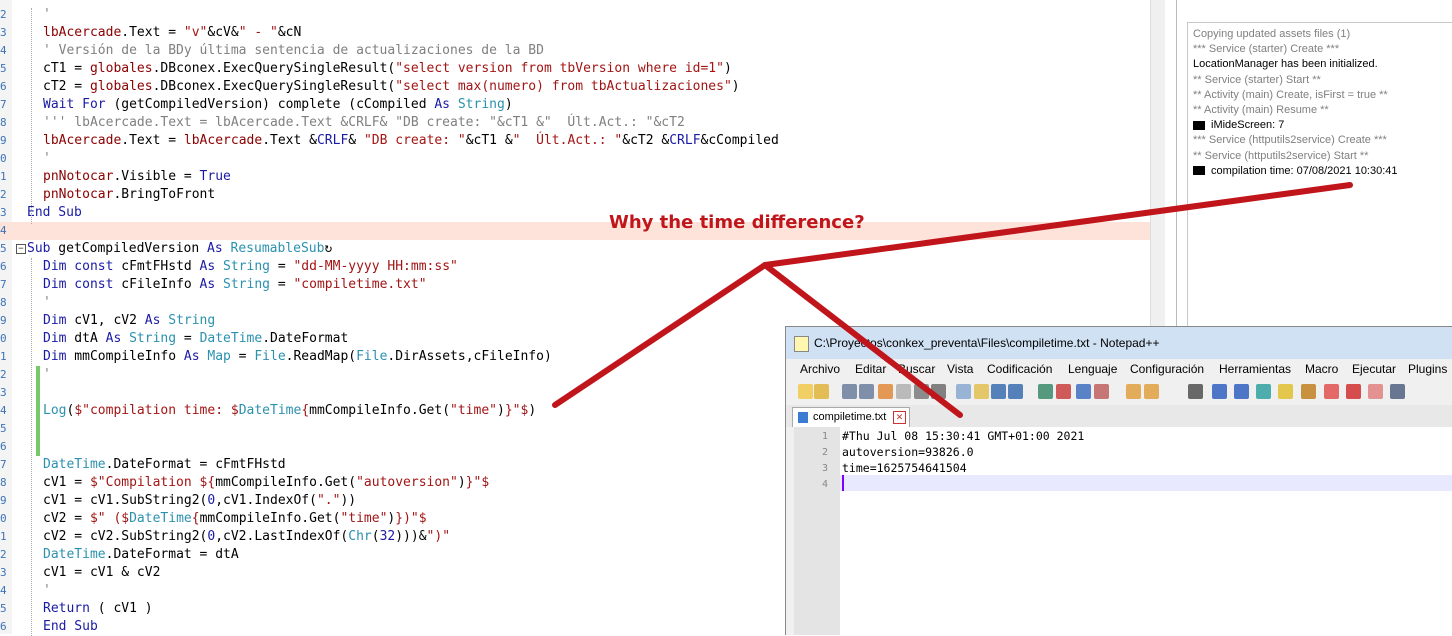  What do you see at coordinates (1374, 369) in the screenshot?
I see `menu-item: Ejecutar` at bounding box center [1374, 369].